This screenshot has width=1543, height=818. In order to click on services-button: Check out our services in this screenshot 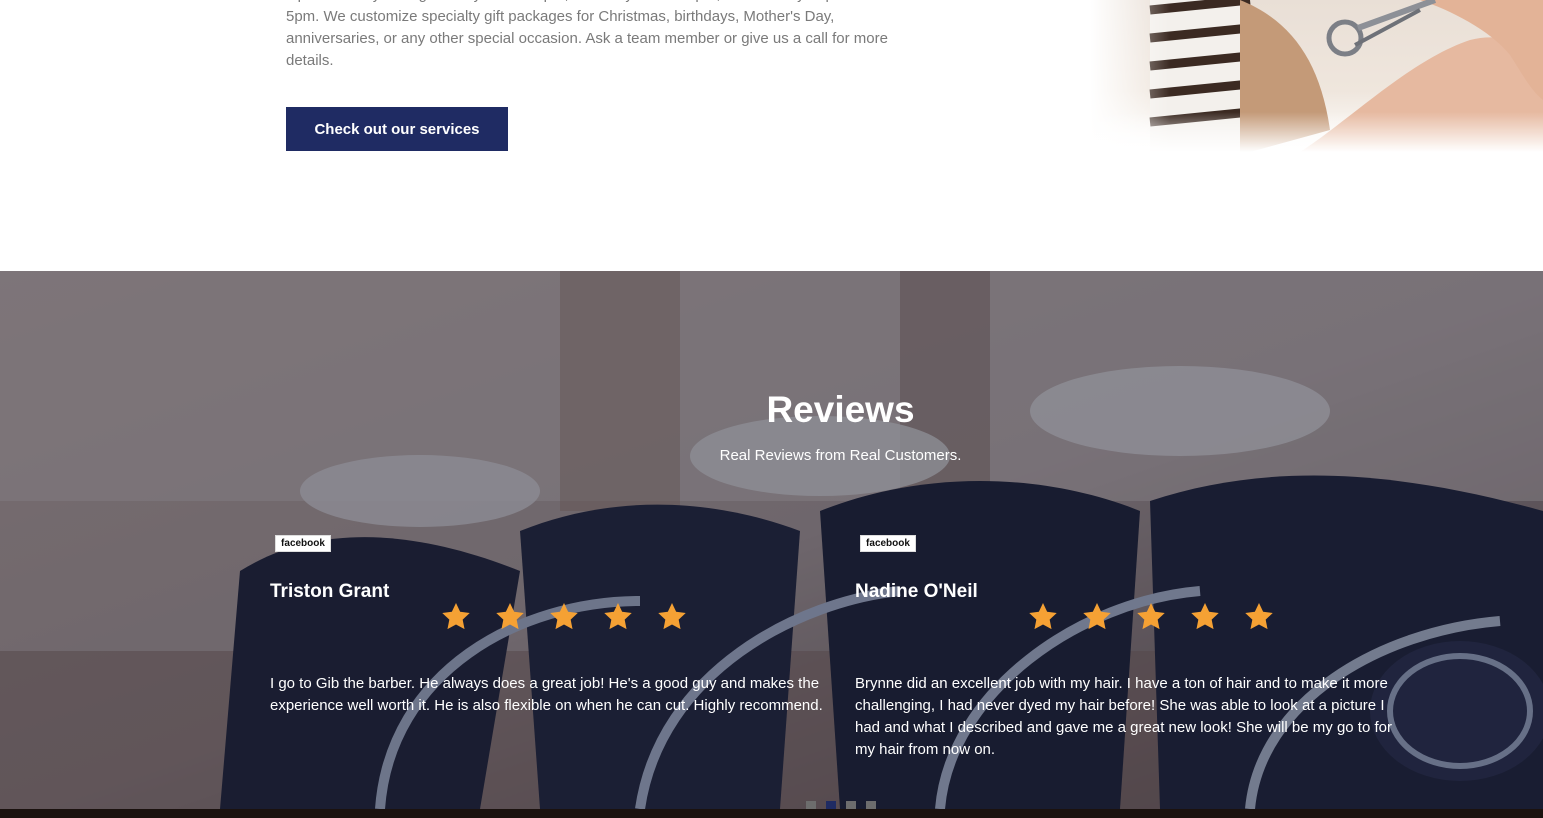, I will do `click(397, 129)`.